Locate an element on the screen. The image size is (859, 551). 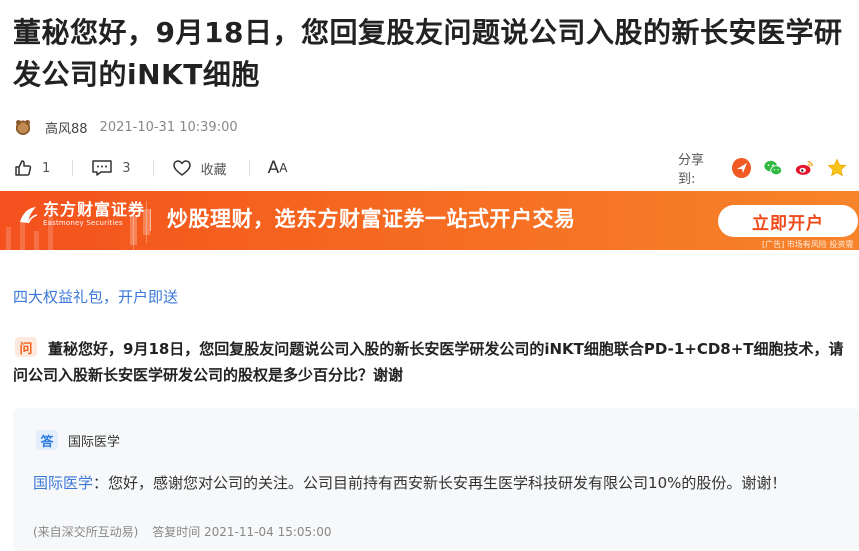
eastmoney-logo: 东方财富证券 Eastmoney Securities is located at coordinates (81, 214).